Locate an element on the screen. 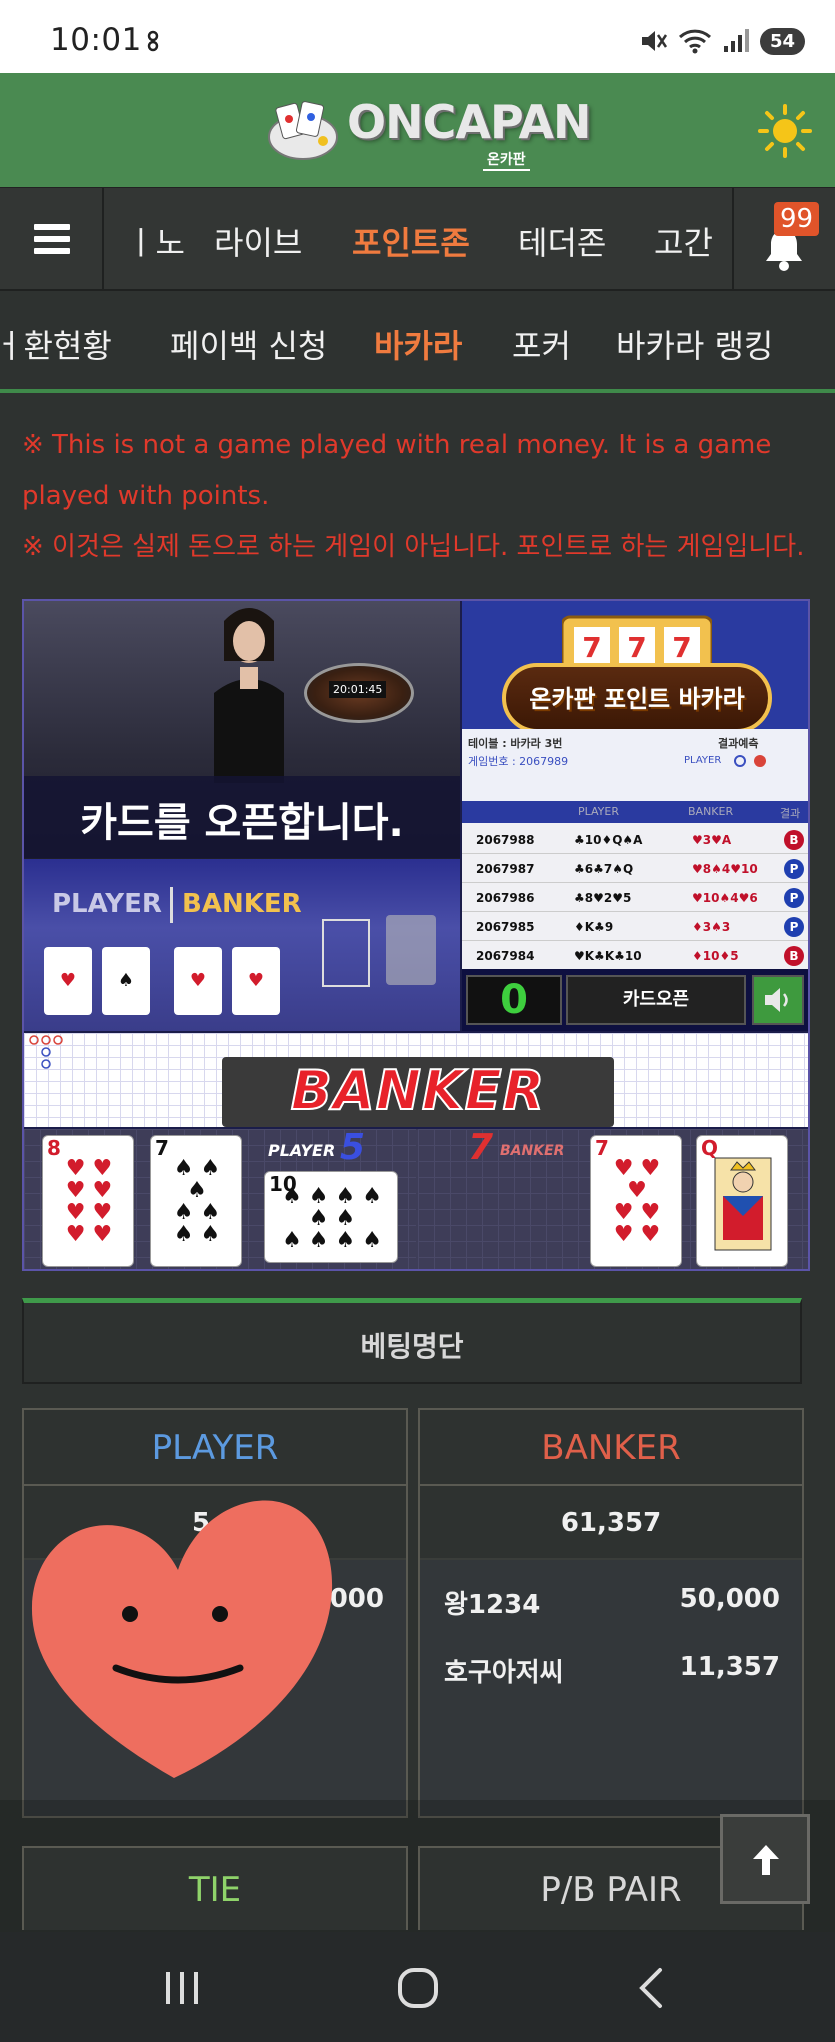 The width and height of the screenshot is (835, 2042). empty-card-slot is located at coordinates (346, 953).